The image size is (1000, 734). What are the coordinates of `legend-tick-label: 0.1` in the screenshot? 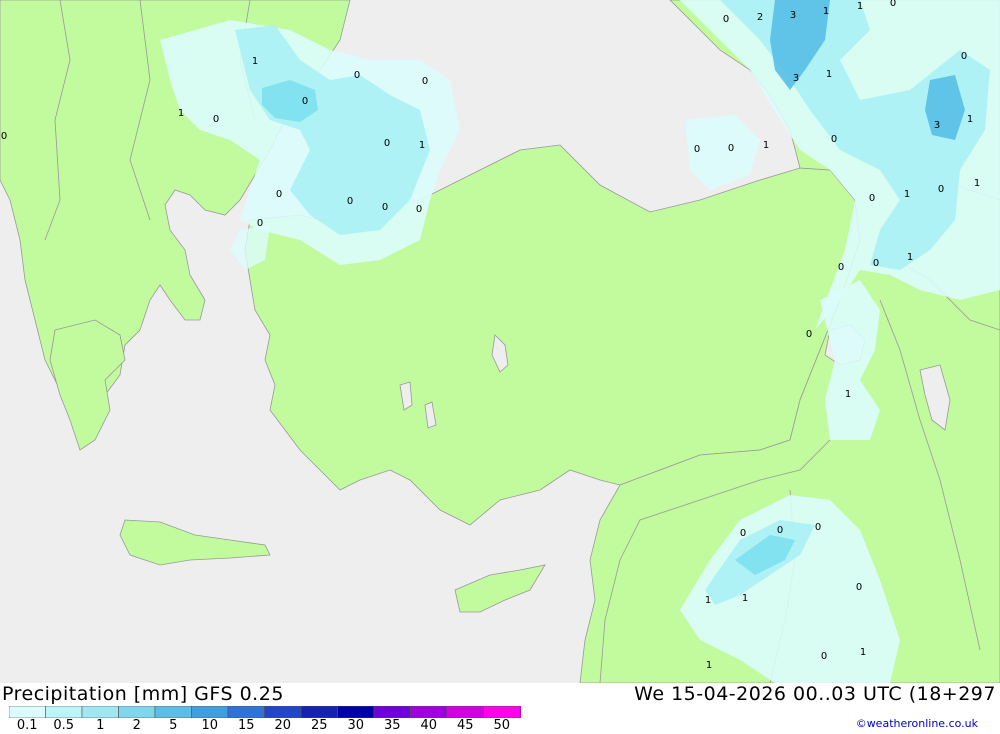 It's located at (27, 725).